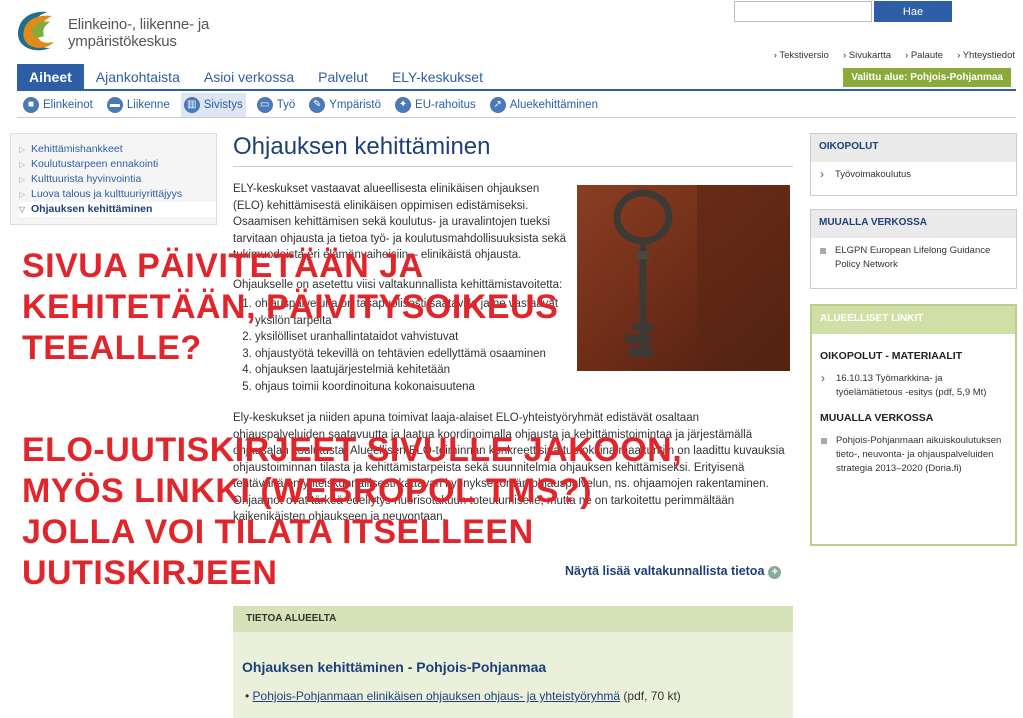 Image resolution: width=1023 pixels, height=718 pixels. What do you see at coordinates (139, 33) in the screenshot?
I see `logo-text: Elinkeino-, liikenne- ja ympäristökeskus` at bounding box center [139, 33].